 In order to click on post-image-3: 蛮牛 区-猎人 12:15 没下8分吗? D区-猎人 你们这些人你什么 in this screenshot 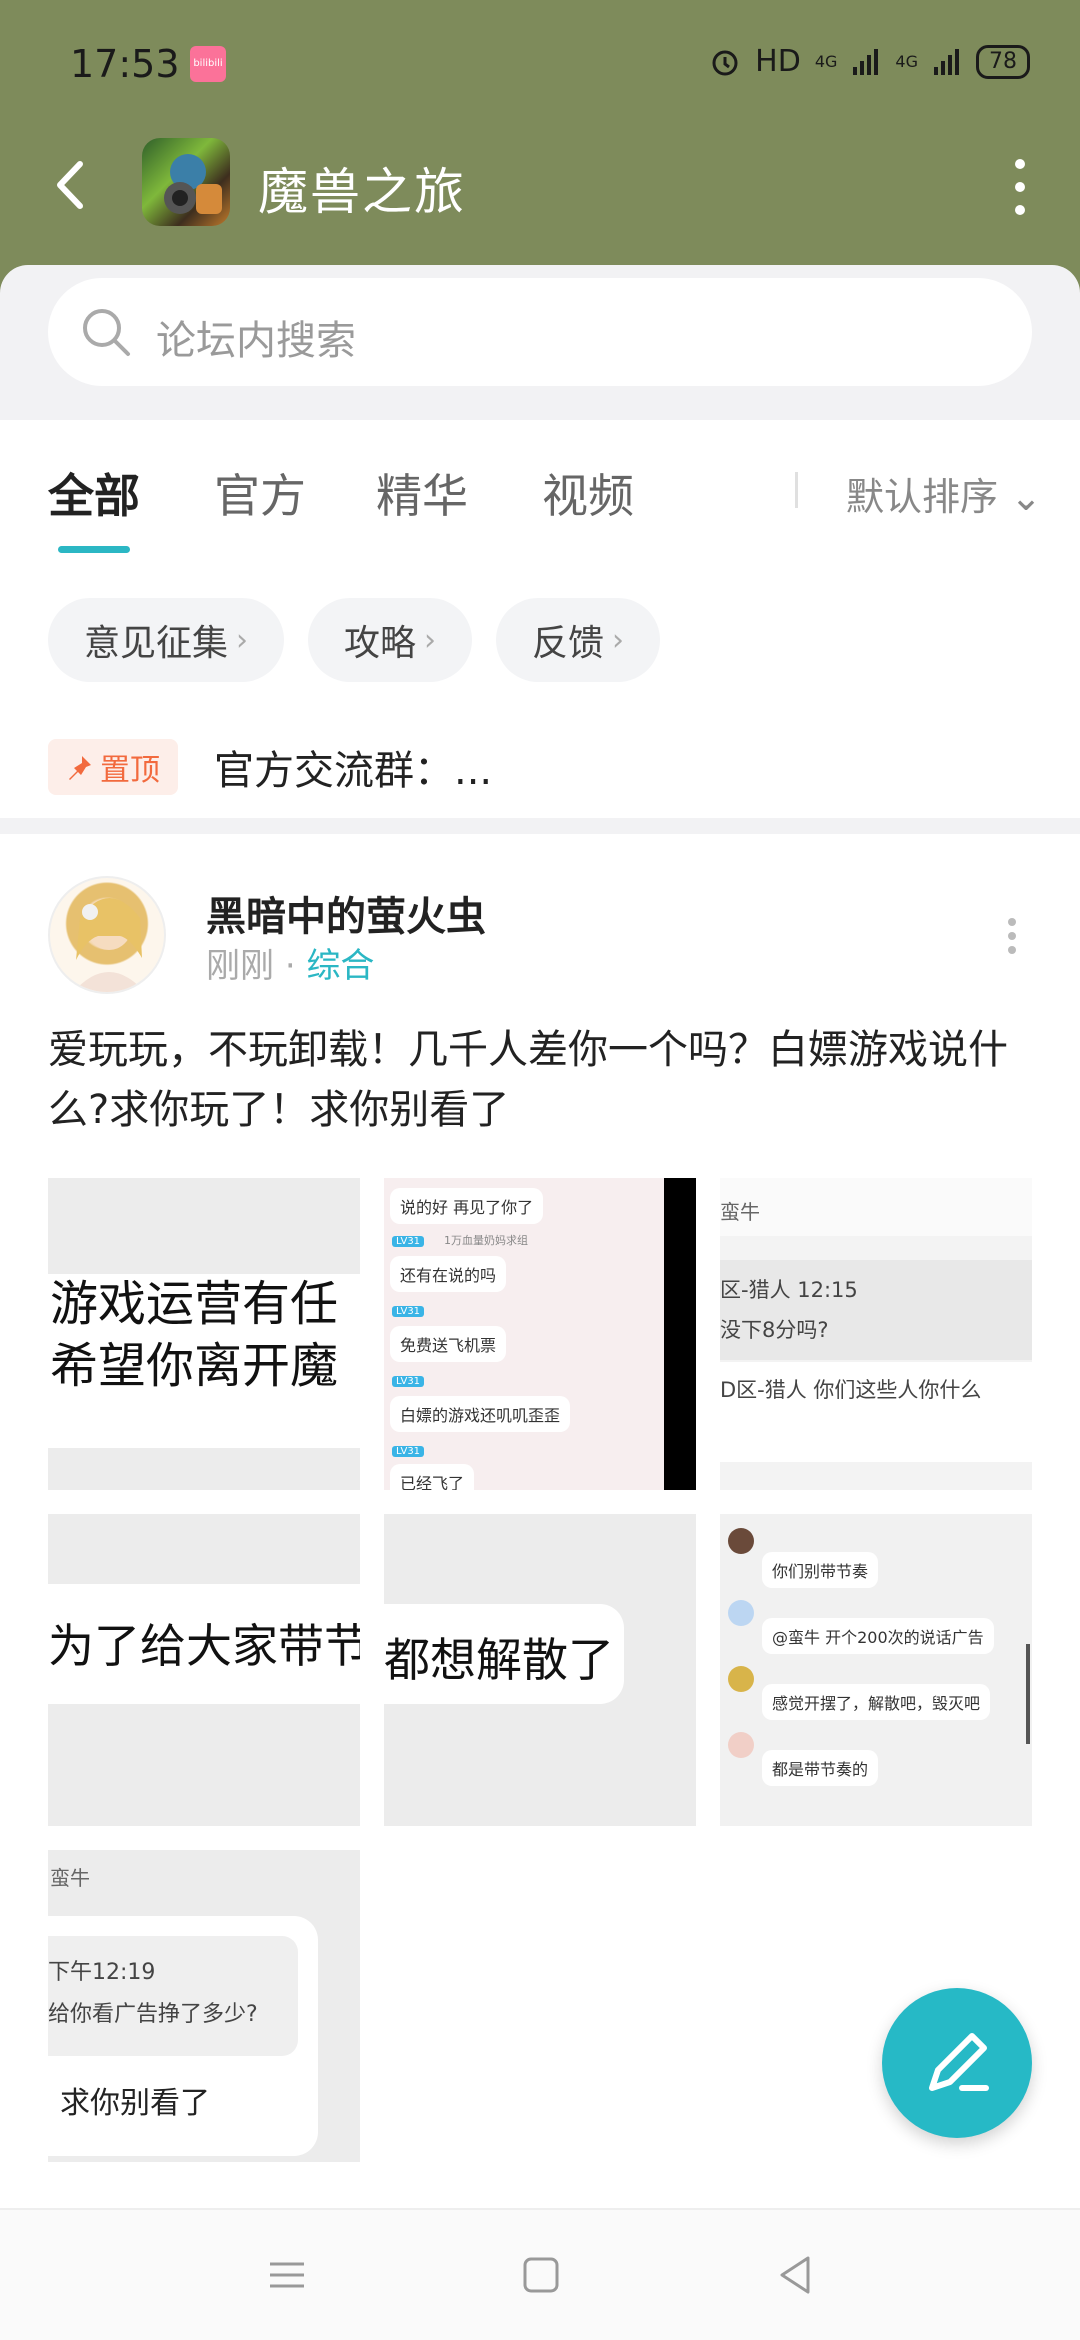, I will do `click(876, 1334)`.